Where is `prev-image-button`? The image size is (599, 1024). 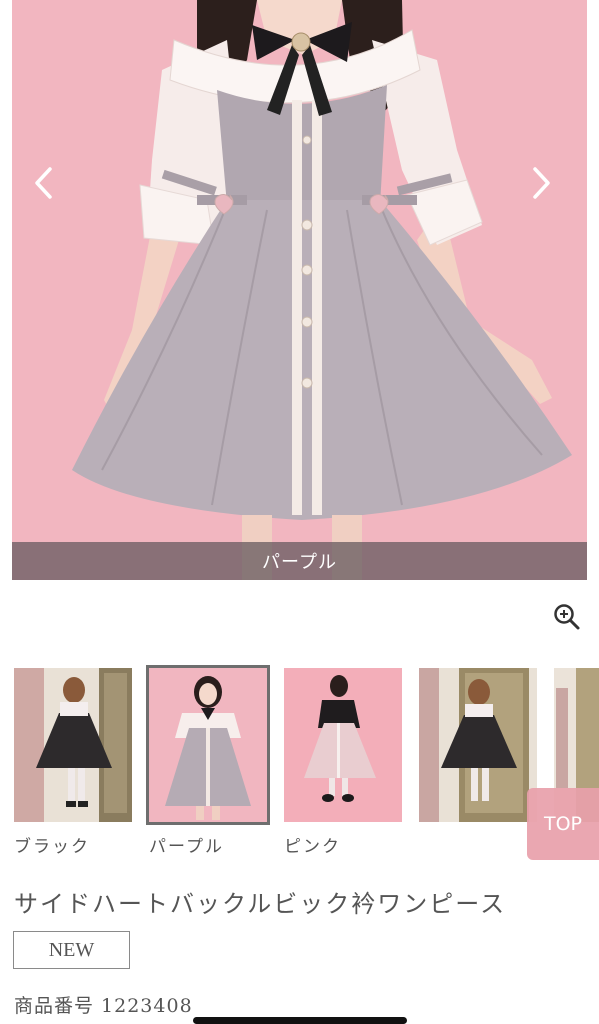
prev-image-button is located at coordinates (52, 186).